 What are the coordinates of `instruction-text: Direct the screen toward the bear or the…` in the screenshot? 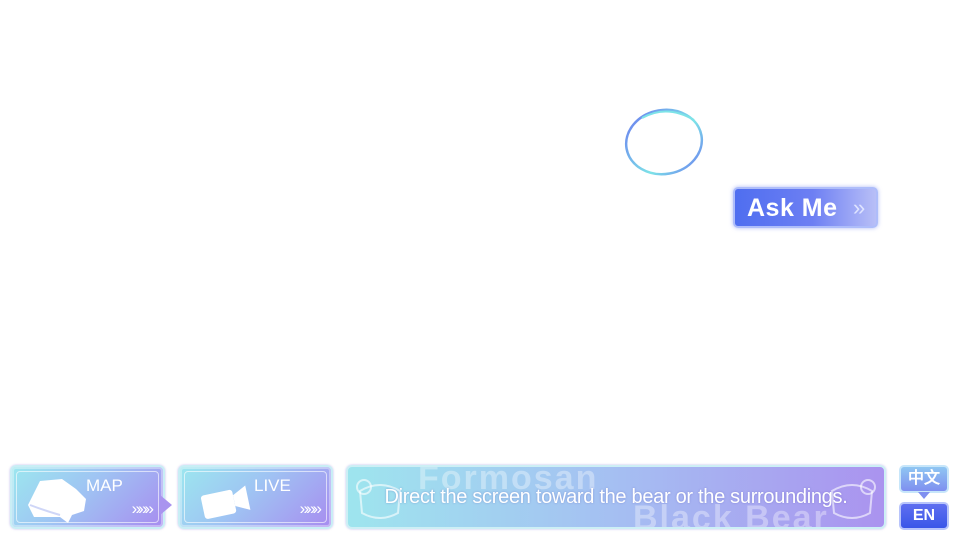 It's located at (616, 497).